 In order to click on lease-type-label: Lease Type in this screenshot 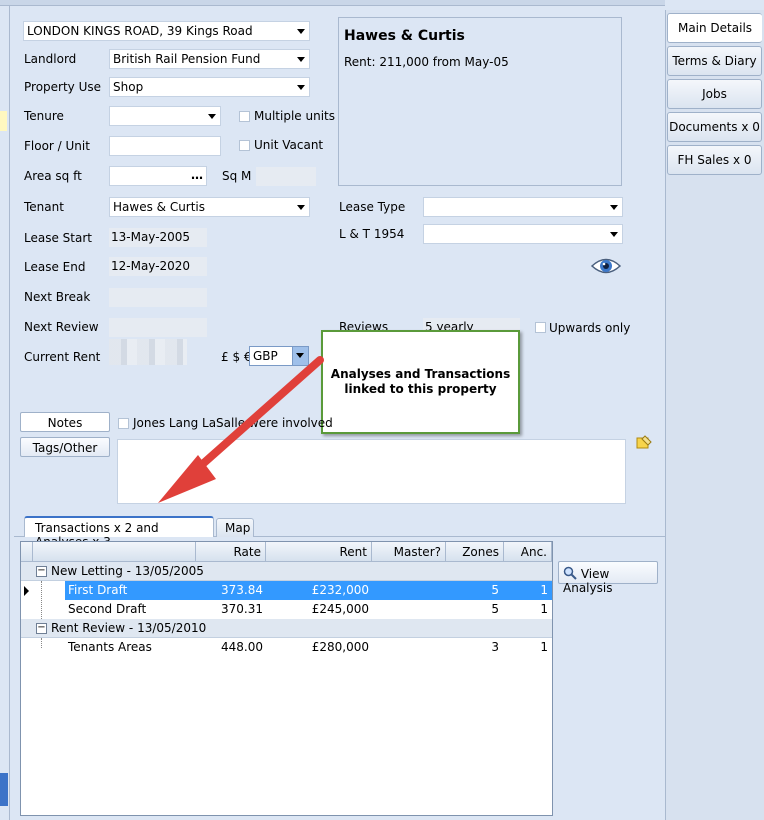, I will do `click(372, 207)`.